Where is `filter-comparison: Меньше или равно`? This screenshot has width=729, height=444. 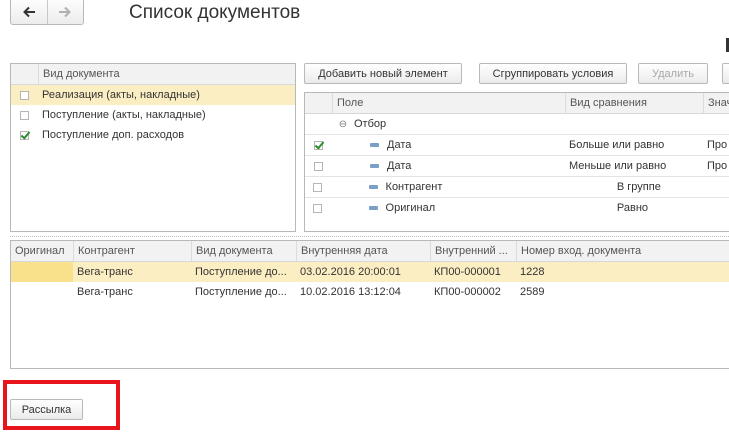 filter-comparison: Меньше или равно is located at coordinates (618, 166).